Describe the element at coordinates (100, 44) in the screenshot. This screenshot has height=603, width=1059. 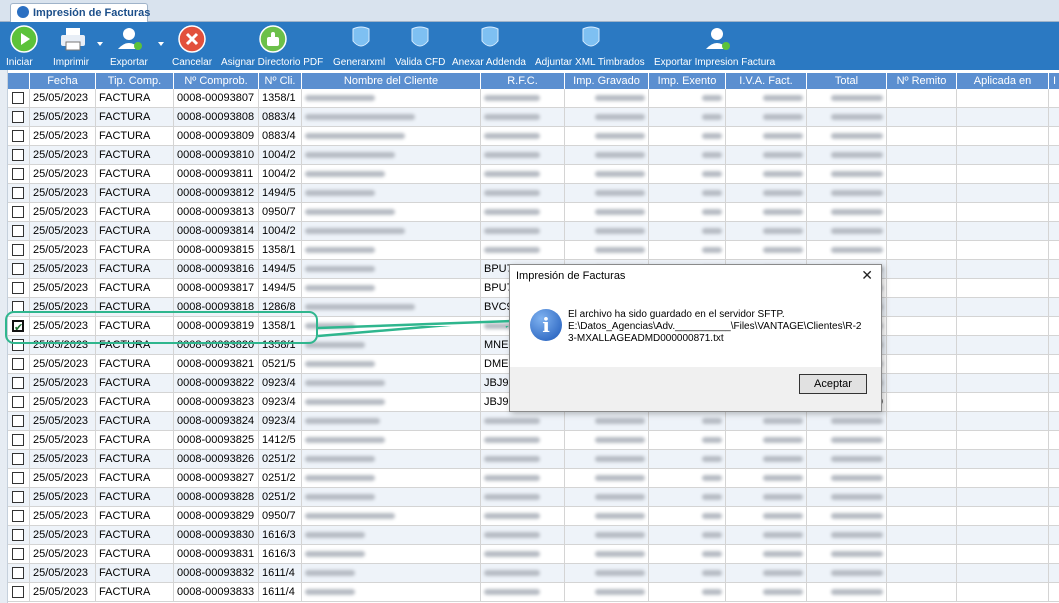
I see `imprimir-chevron-down-icon` at that location.